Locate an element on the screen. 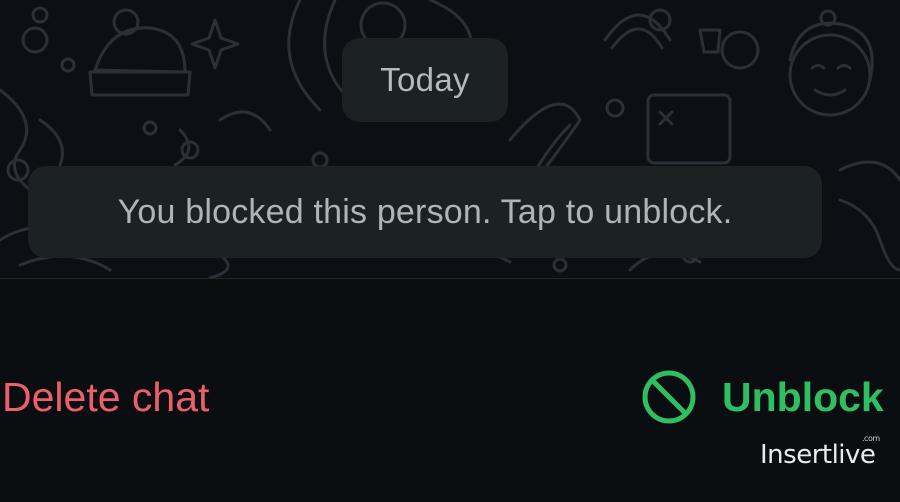 This screenshot has width=900, height=502. delete-chat-button: Delete chat is located at coordinates (105, 397).